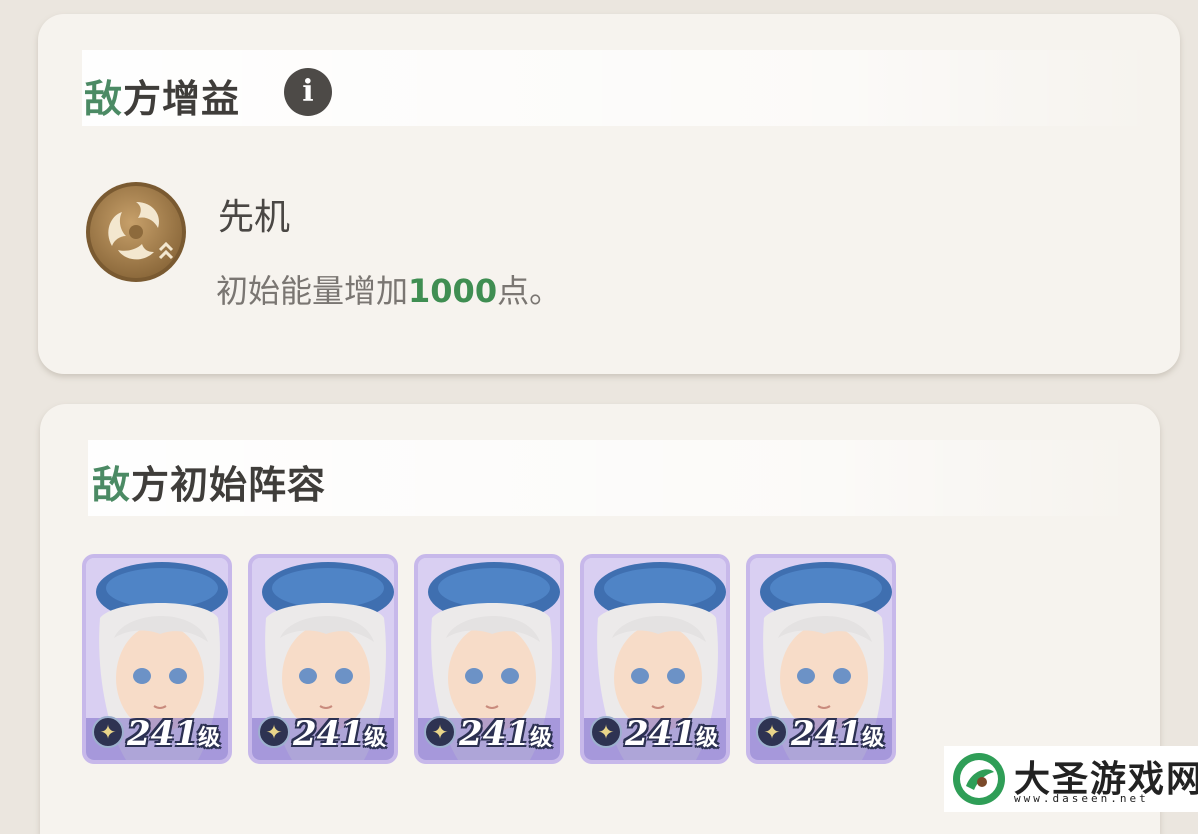 The width and height of the screenshot is (1198, 834). Describe the element at coordinates (389, 291) in the screenshot. I see `buff-description: 初始能量增加1000点。` at that location.